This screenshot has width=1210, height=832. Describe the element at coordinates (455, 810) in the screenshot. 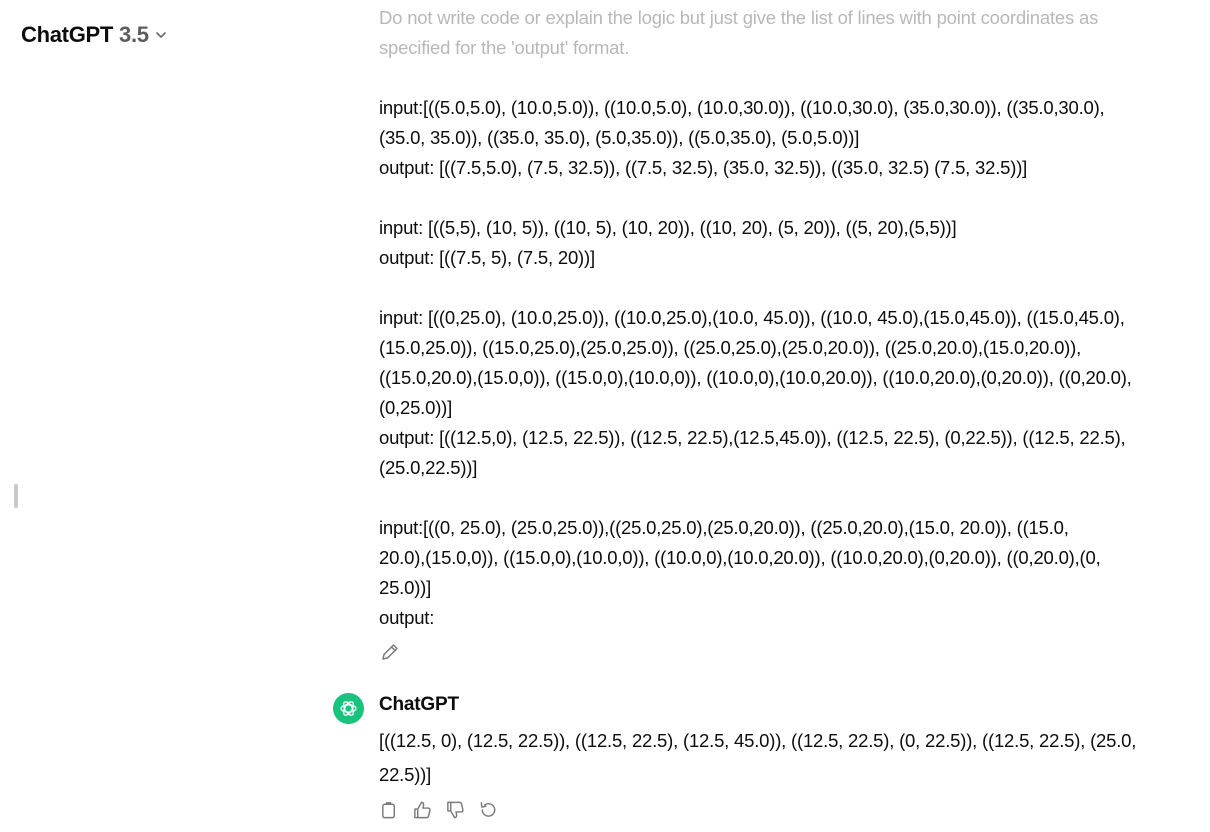

I see `thumbs-down-icon` at that location.